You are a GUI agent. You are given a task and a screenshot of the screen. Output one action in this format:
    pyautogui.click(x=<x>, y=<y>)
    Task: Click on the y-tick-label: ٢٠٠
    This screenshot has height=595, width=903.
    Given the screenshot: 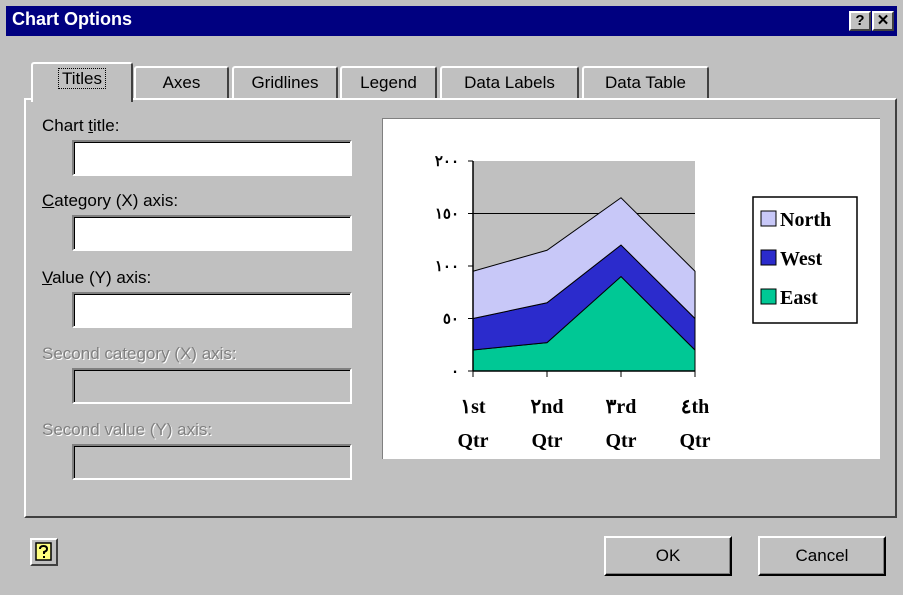 What is the action you would take?
    pyautogui.click(x=447, y=162)
    